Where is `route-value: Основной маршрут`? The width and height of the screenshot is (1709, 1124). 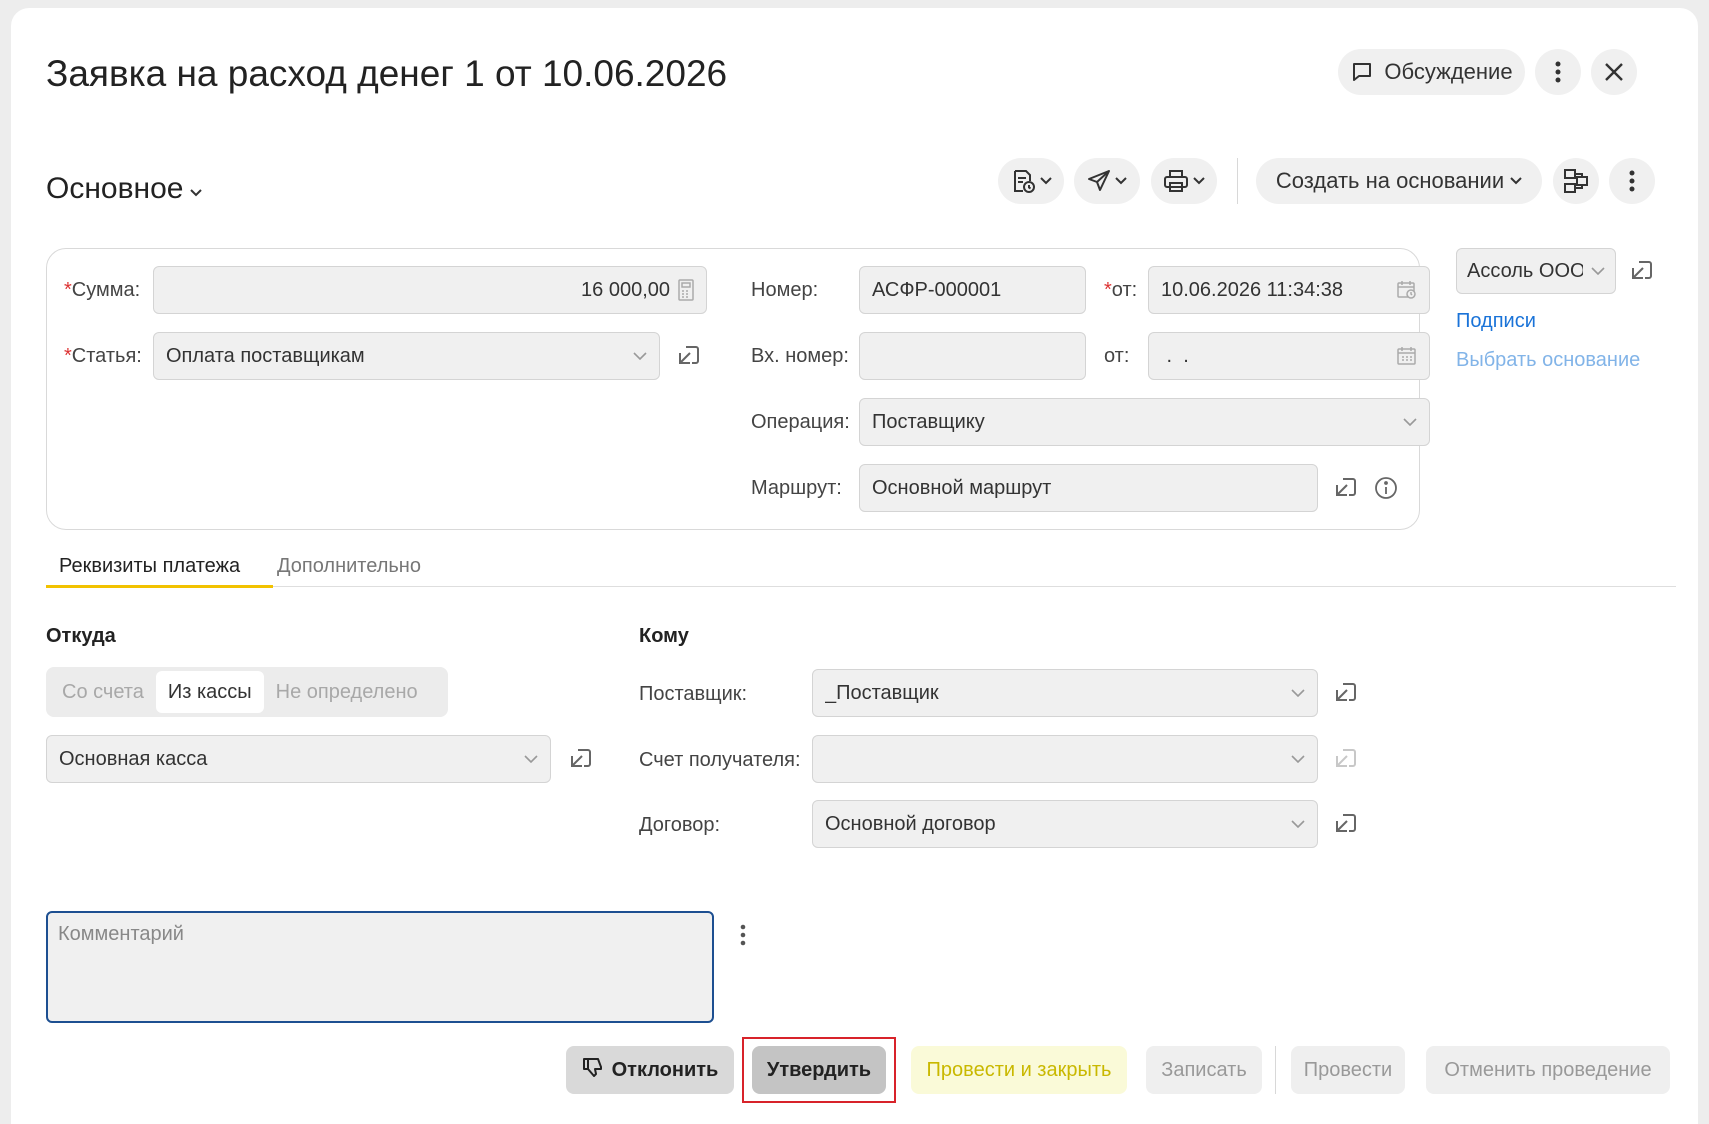 route-value: Основной маршрут is located at coordinates (962, 487).